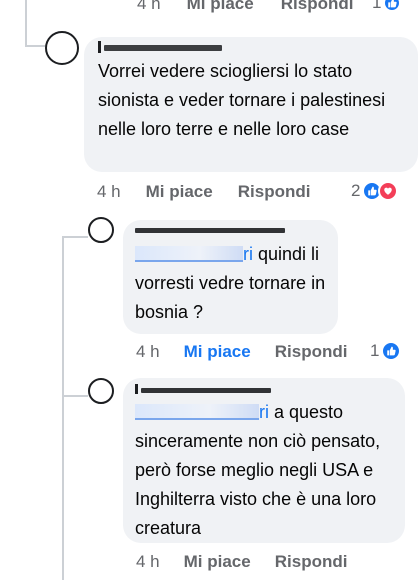  What do you see at coordinates (26, 23) in the screenshot?
I see `thread-line-main` at bounding box center [26, 23].